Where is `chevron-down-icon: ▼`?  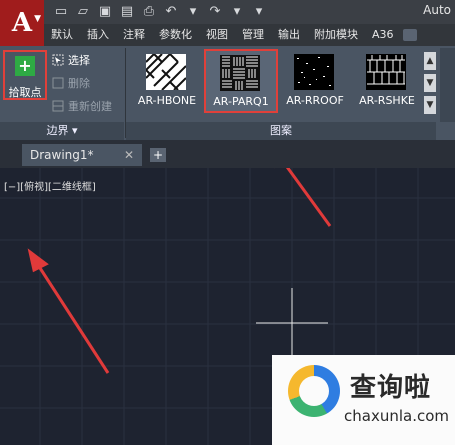 chevron-down-icon: ▼ is located at coordinates (37, 19).